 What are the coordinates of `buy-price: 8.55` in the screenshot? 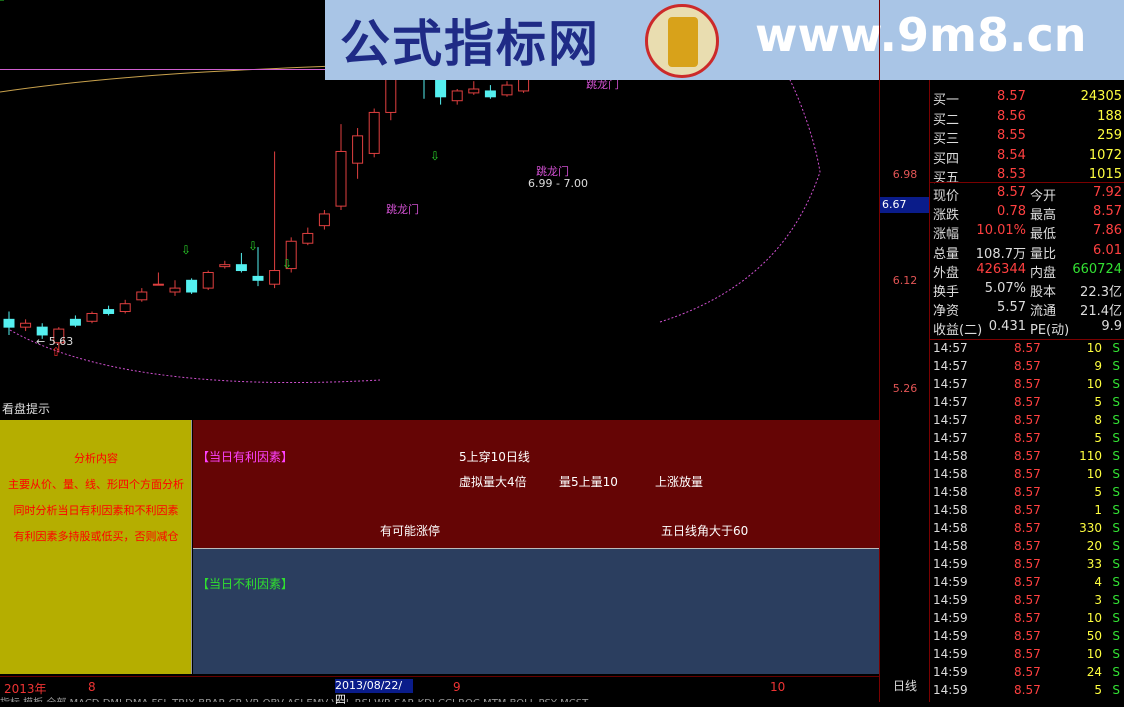 It's located at (1011, 135).